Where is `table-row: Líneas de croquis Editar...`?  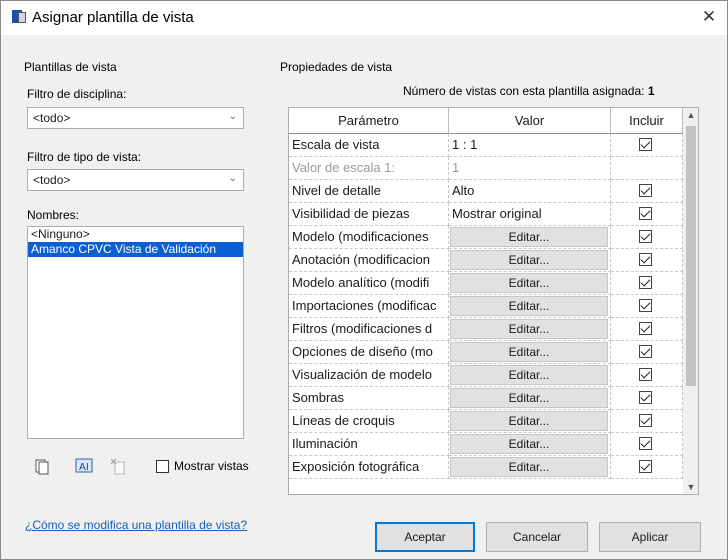 table-row: Líneas de croquis Editar... is located at coordinates (486, 421).